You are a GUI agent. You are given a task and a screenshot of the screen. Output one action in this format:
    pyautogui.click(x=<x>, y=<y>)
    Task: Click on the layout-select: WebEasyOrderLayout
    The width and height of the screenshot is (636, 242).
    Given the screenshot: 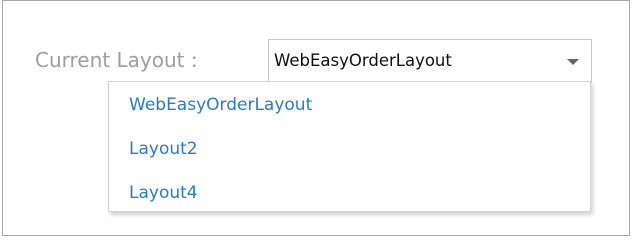 What is the action you would take?
    pyautogui.click(x=430, y=61)
    